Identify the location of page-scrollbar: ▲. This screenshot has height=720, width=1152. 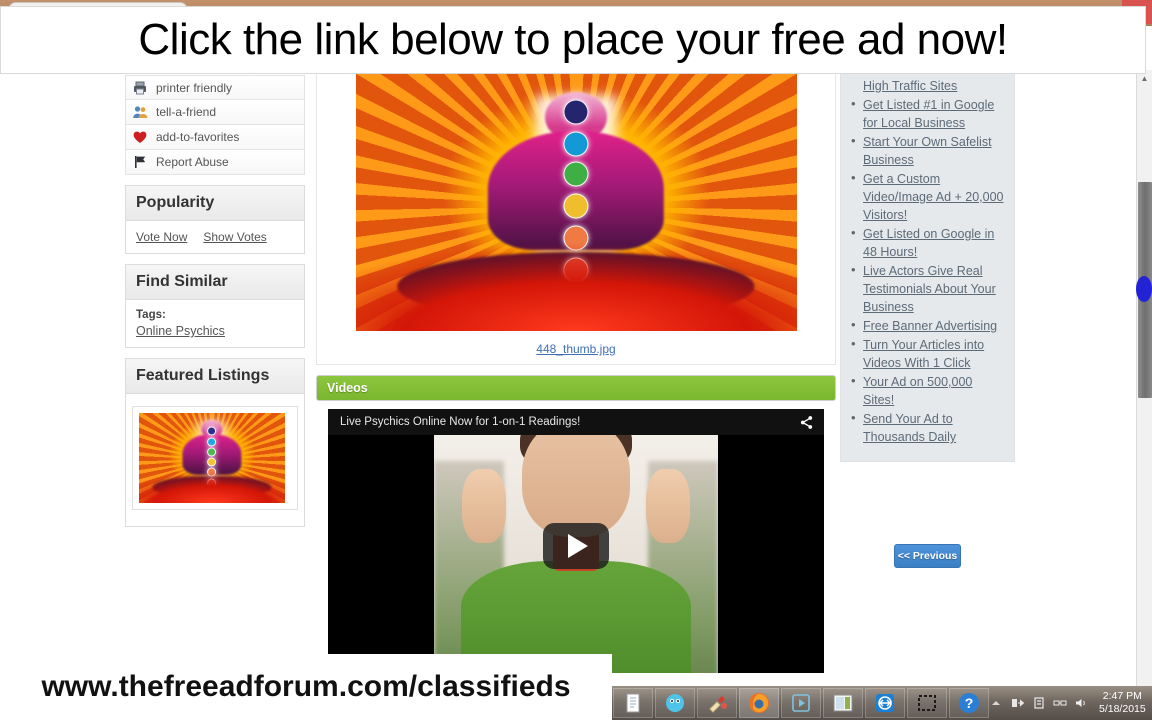
(1144, 380).